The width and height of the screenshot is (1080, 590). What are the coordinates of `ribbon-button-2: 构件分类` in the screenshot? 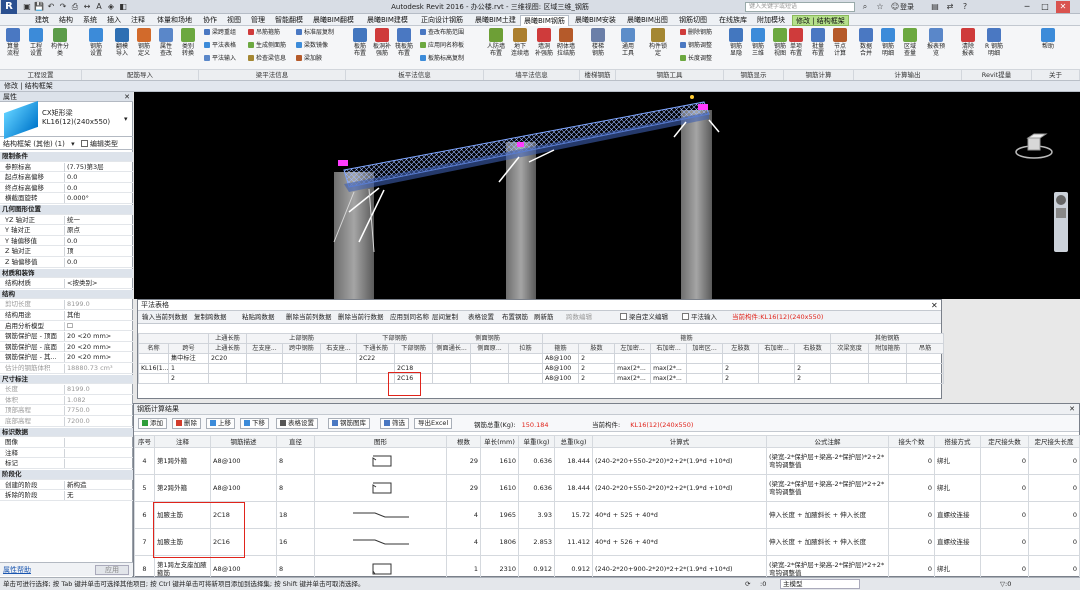 It's located at (60, 42).